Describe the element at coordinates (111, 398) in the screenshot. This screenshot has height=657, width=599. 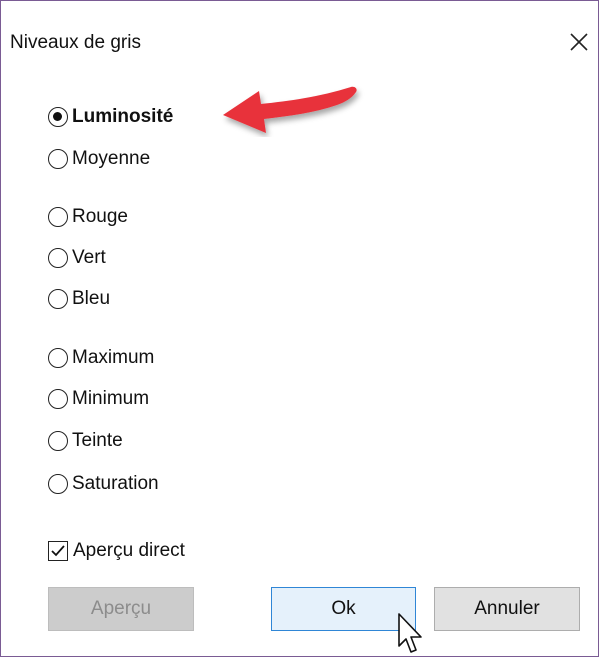
I see `radio-label: Minimum` at that location.